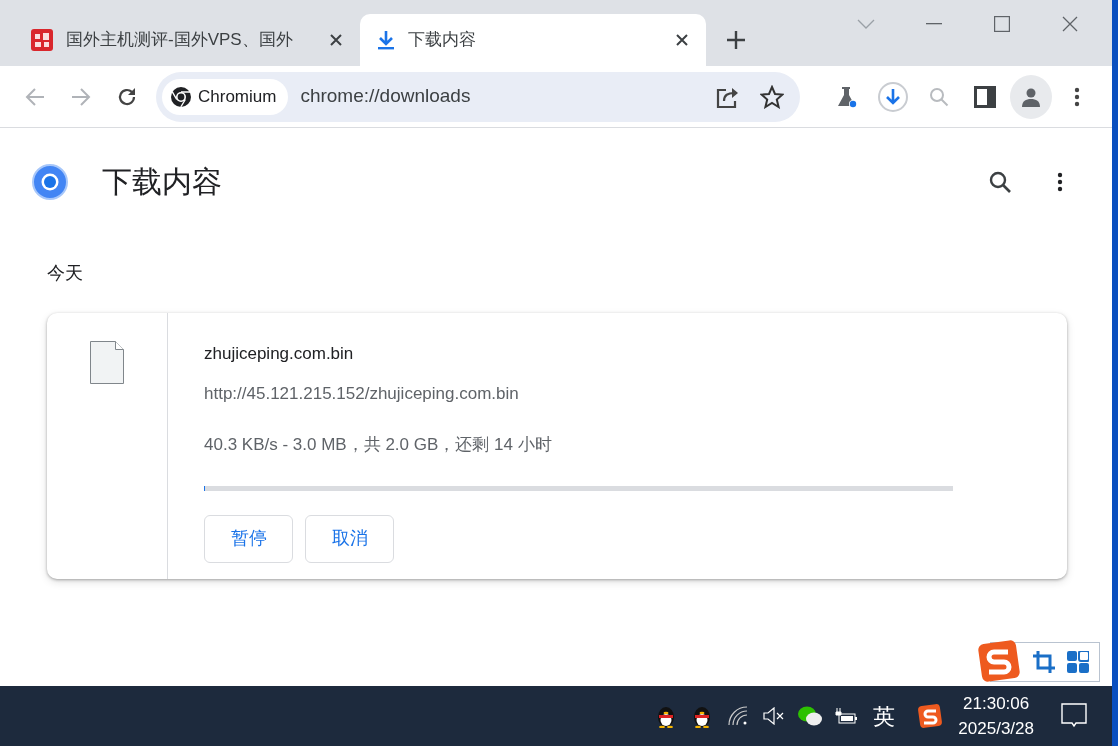 This screenshot has height=746, width=1118. What do you see at coordinates (996, 703) in the screenshot?
I see `clock-time: 21:30:06` at bounding box center [996, 703].